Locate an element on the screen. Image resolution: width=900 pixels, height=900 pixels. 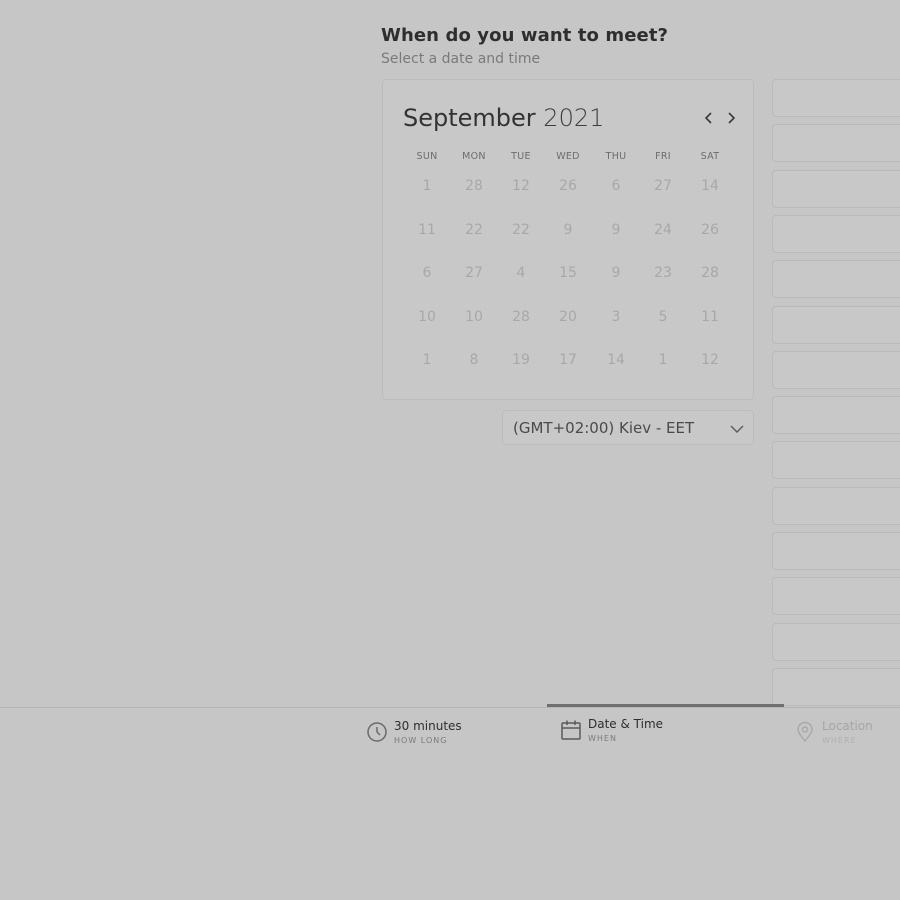
prev-month-button is located at coordinates (709, 118).